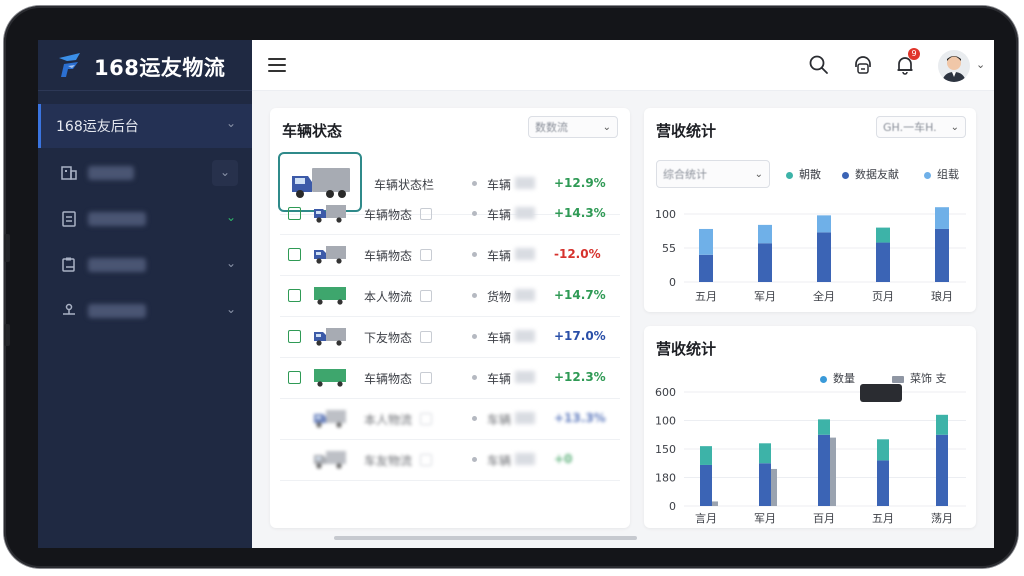  I want to click on sidebar-item-orders: ⌄, so click(145, 220).